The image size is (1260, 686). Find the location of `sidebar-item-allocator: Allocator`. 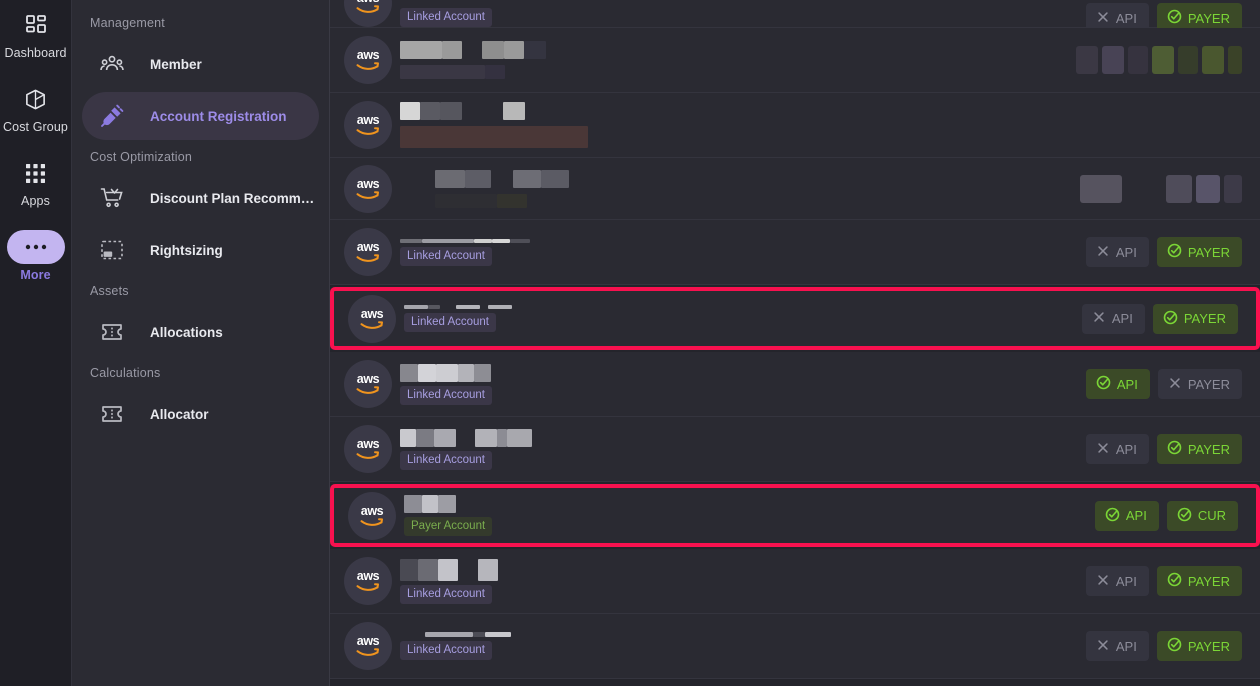

sidebar-item-allocator: Allocator is located at coordinates (200, 414).